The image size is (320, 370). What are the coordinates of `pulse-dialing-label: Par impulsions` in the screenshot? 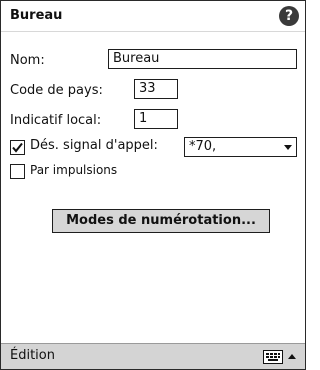 It's located at (74, 170).